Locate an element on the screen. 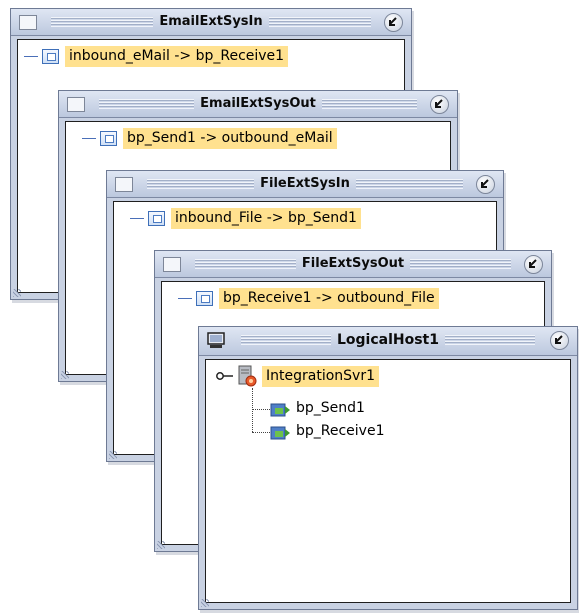  titlebar: LogicalHost1 is located at coordinates (388, 341).